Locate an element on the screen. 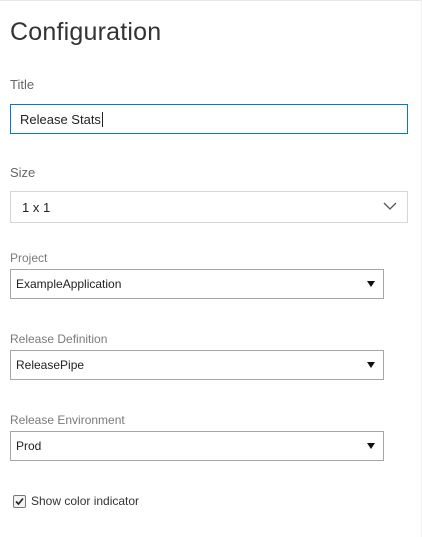  color-indicator-checkbox is located at coordinates (19, 501).